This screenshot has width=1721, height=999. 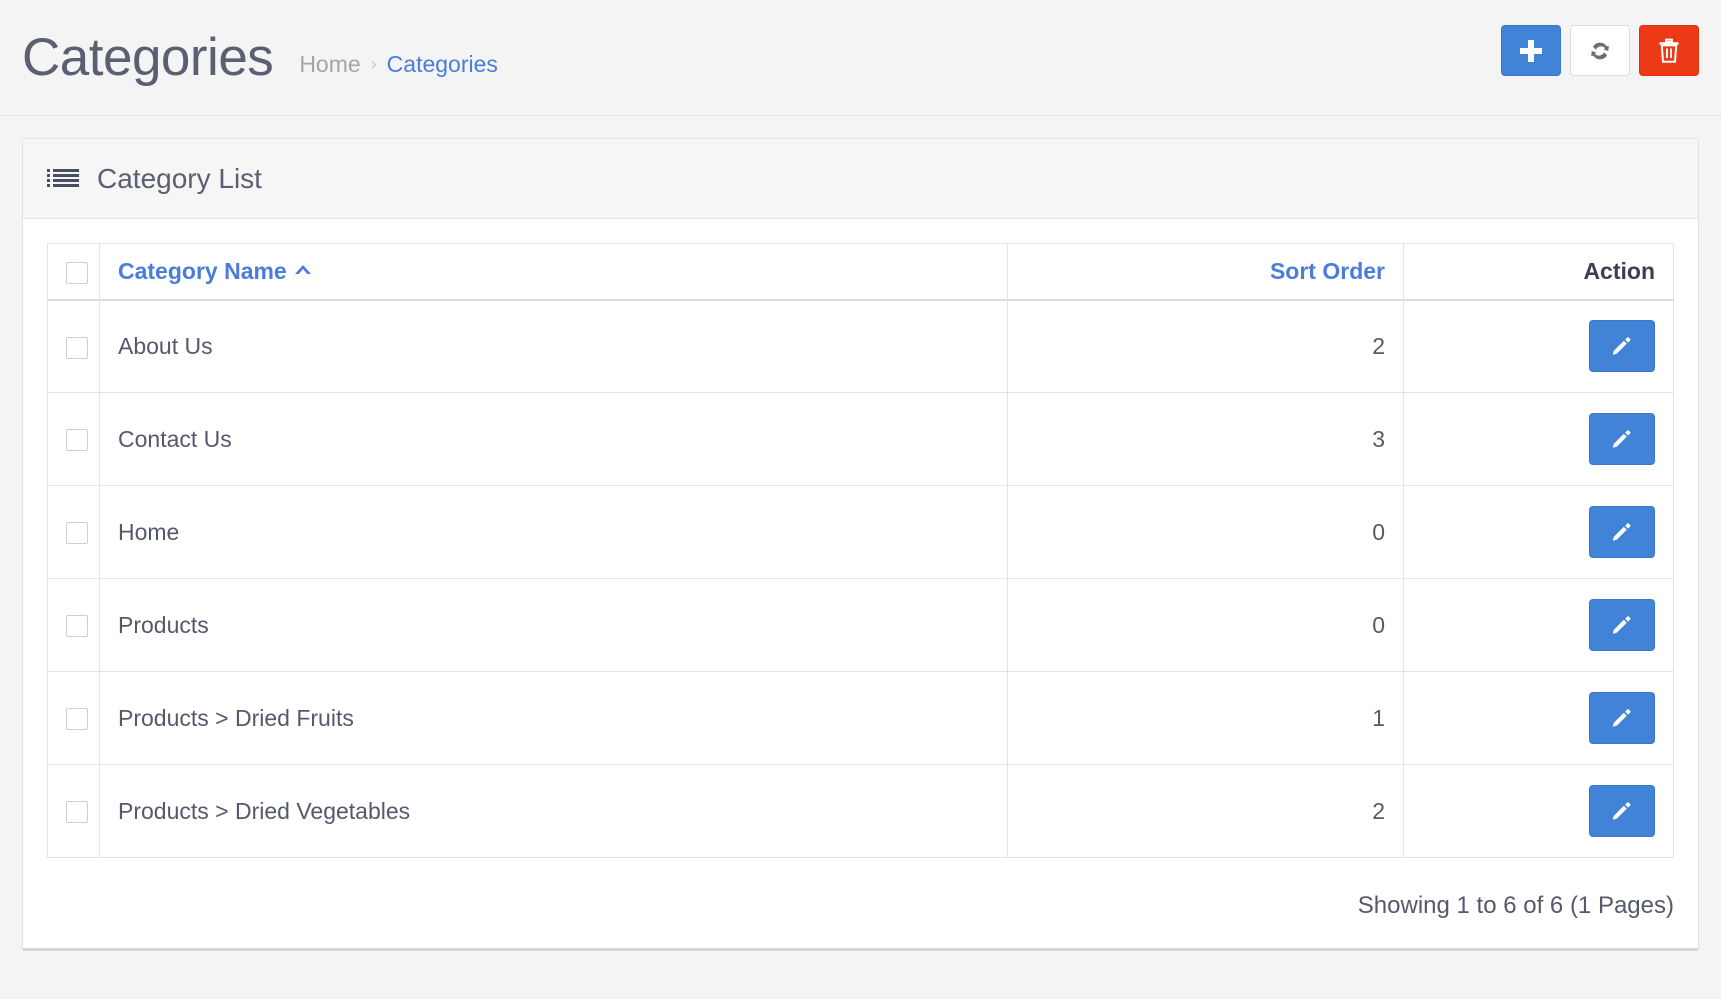 I want to click on trash-icon, so click(x=1669, y=50).